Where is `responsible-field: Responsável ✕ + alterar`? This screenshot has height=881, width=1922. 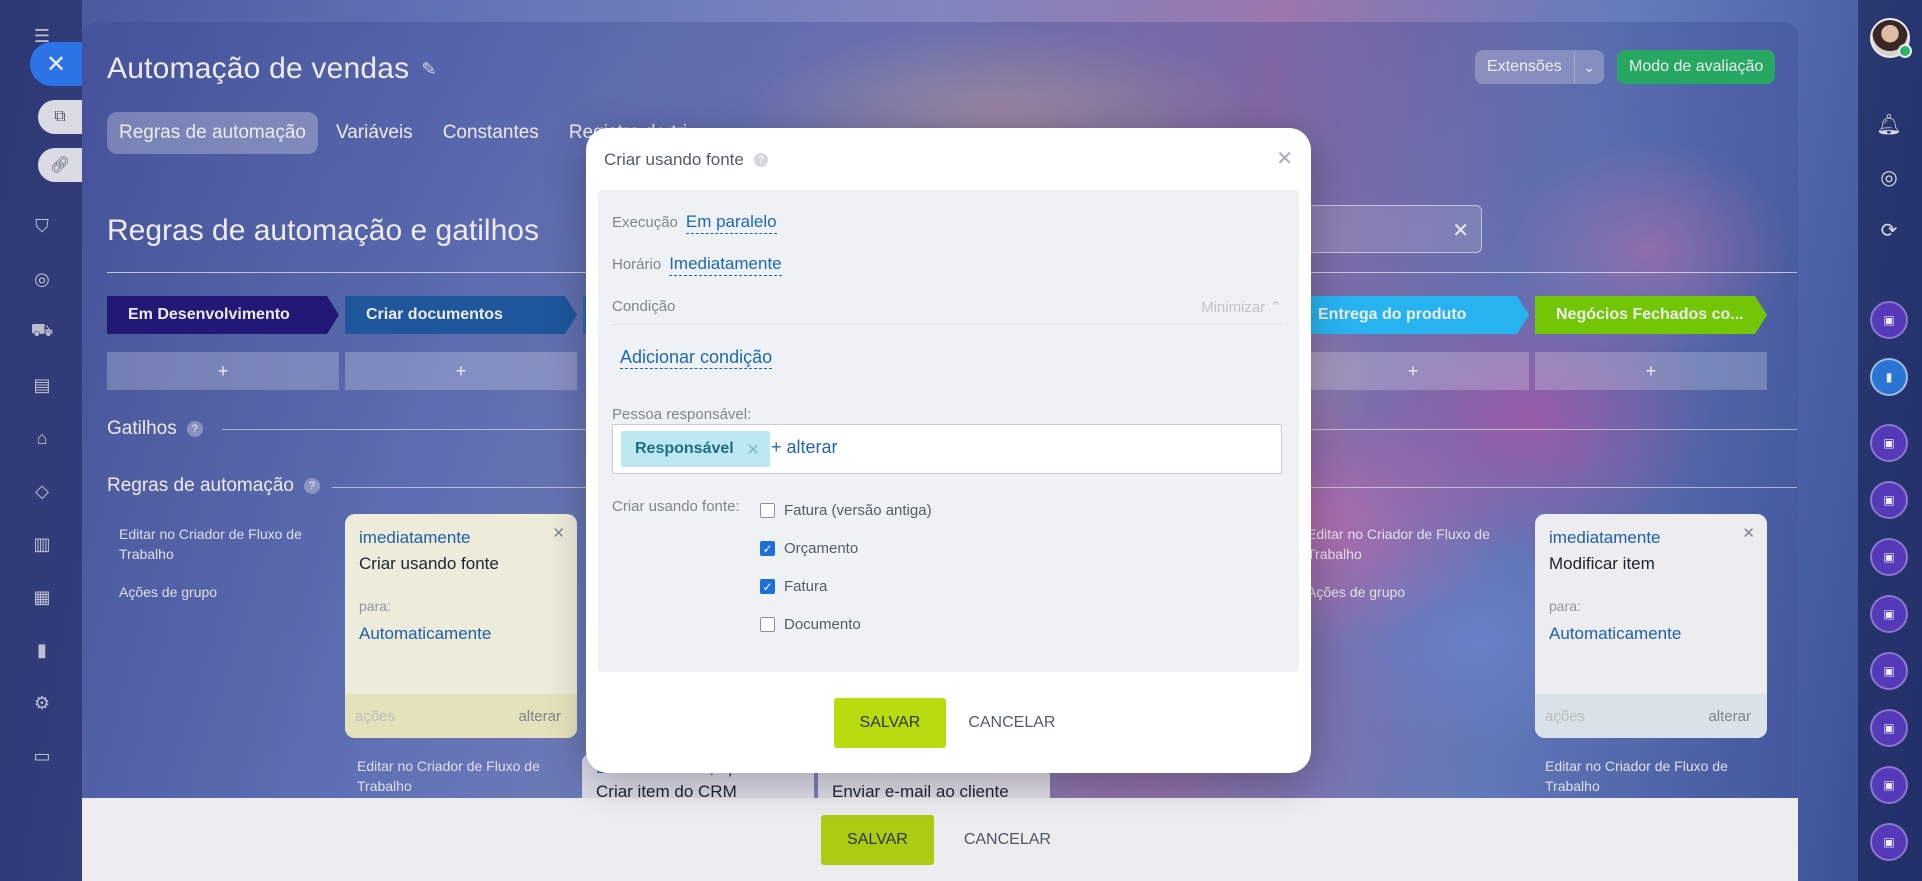
responsible-field: Responsável ✕ + alterar is located at coordinates (947, 449).